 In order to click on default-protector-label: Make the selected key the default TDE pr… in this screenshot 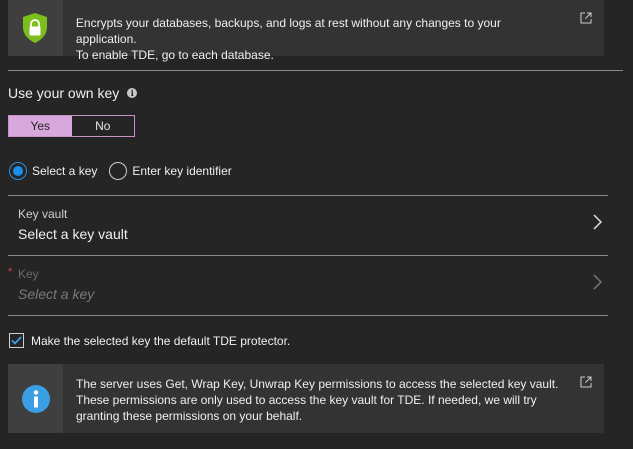, I will do `click(160, 341)`.